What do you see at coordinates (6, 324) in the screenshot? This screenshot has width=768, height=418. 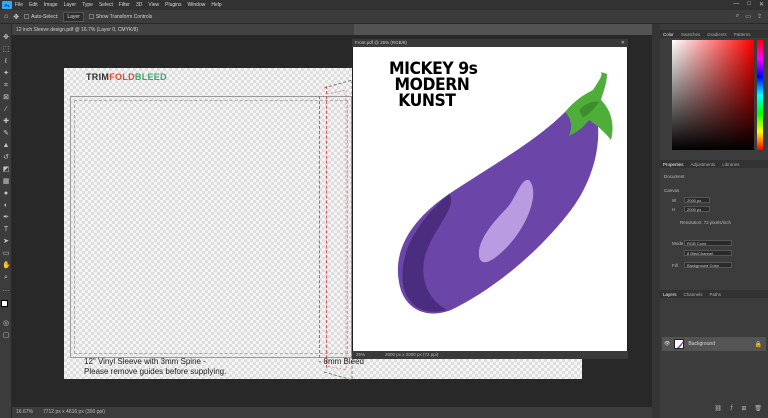 I see `quick-mask-icon: ◎` at bounding box center [6, 324].